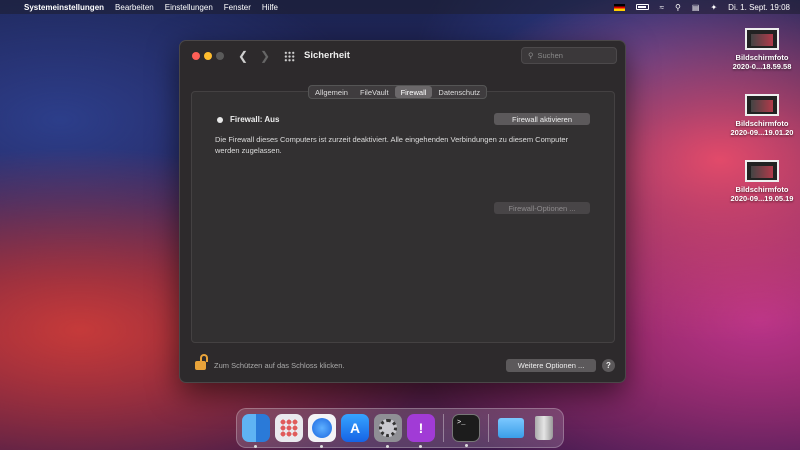 The width and height of the screenshot is (800, 450). I want to click on safari-icon, so click(322, 431).